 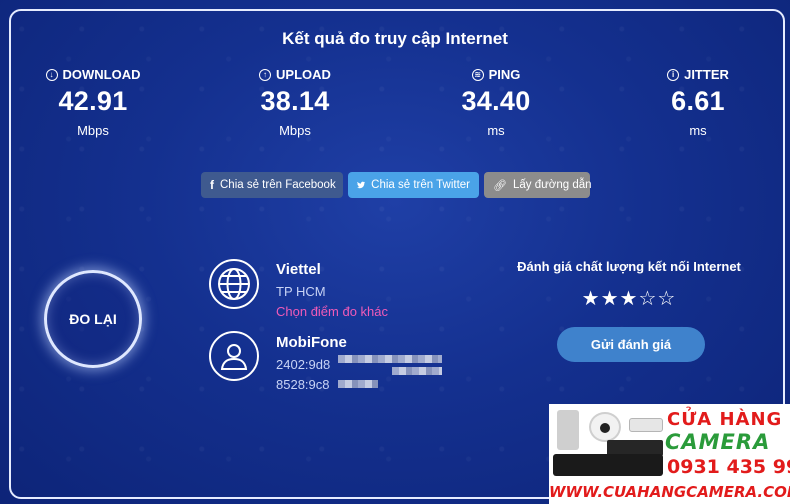 What do you see at coordinates (51, 74) in the screenshot?
I see `arrow-down-circle-icon: ↓` at bounding box center [51, 74].